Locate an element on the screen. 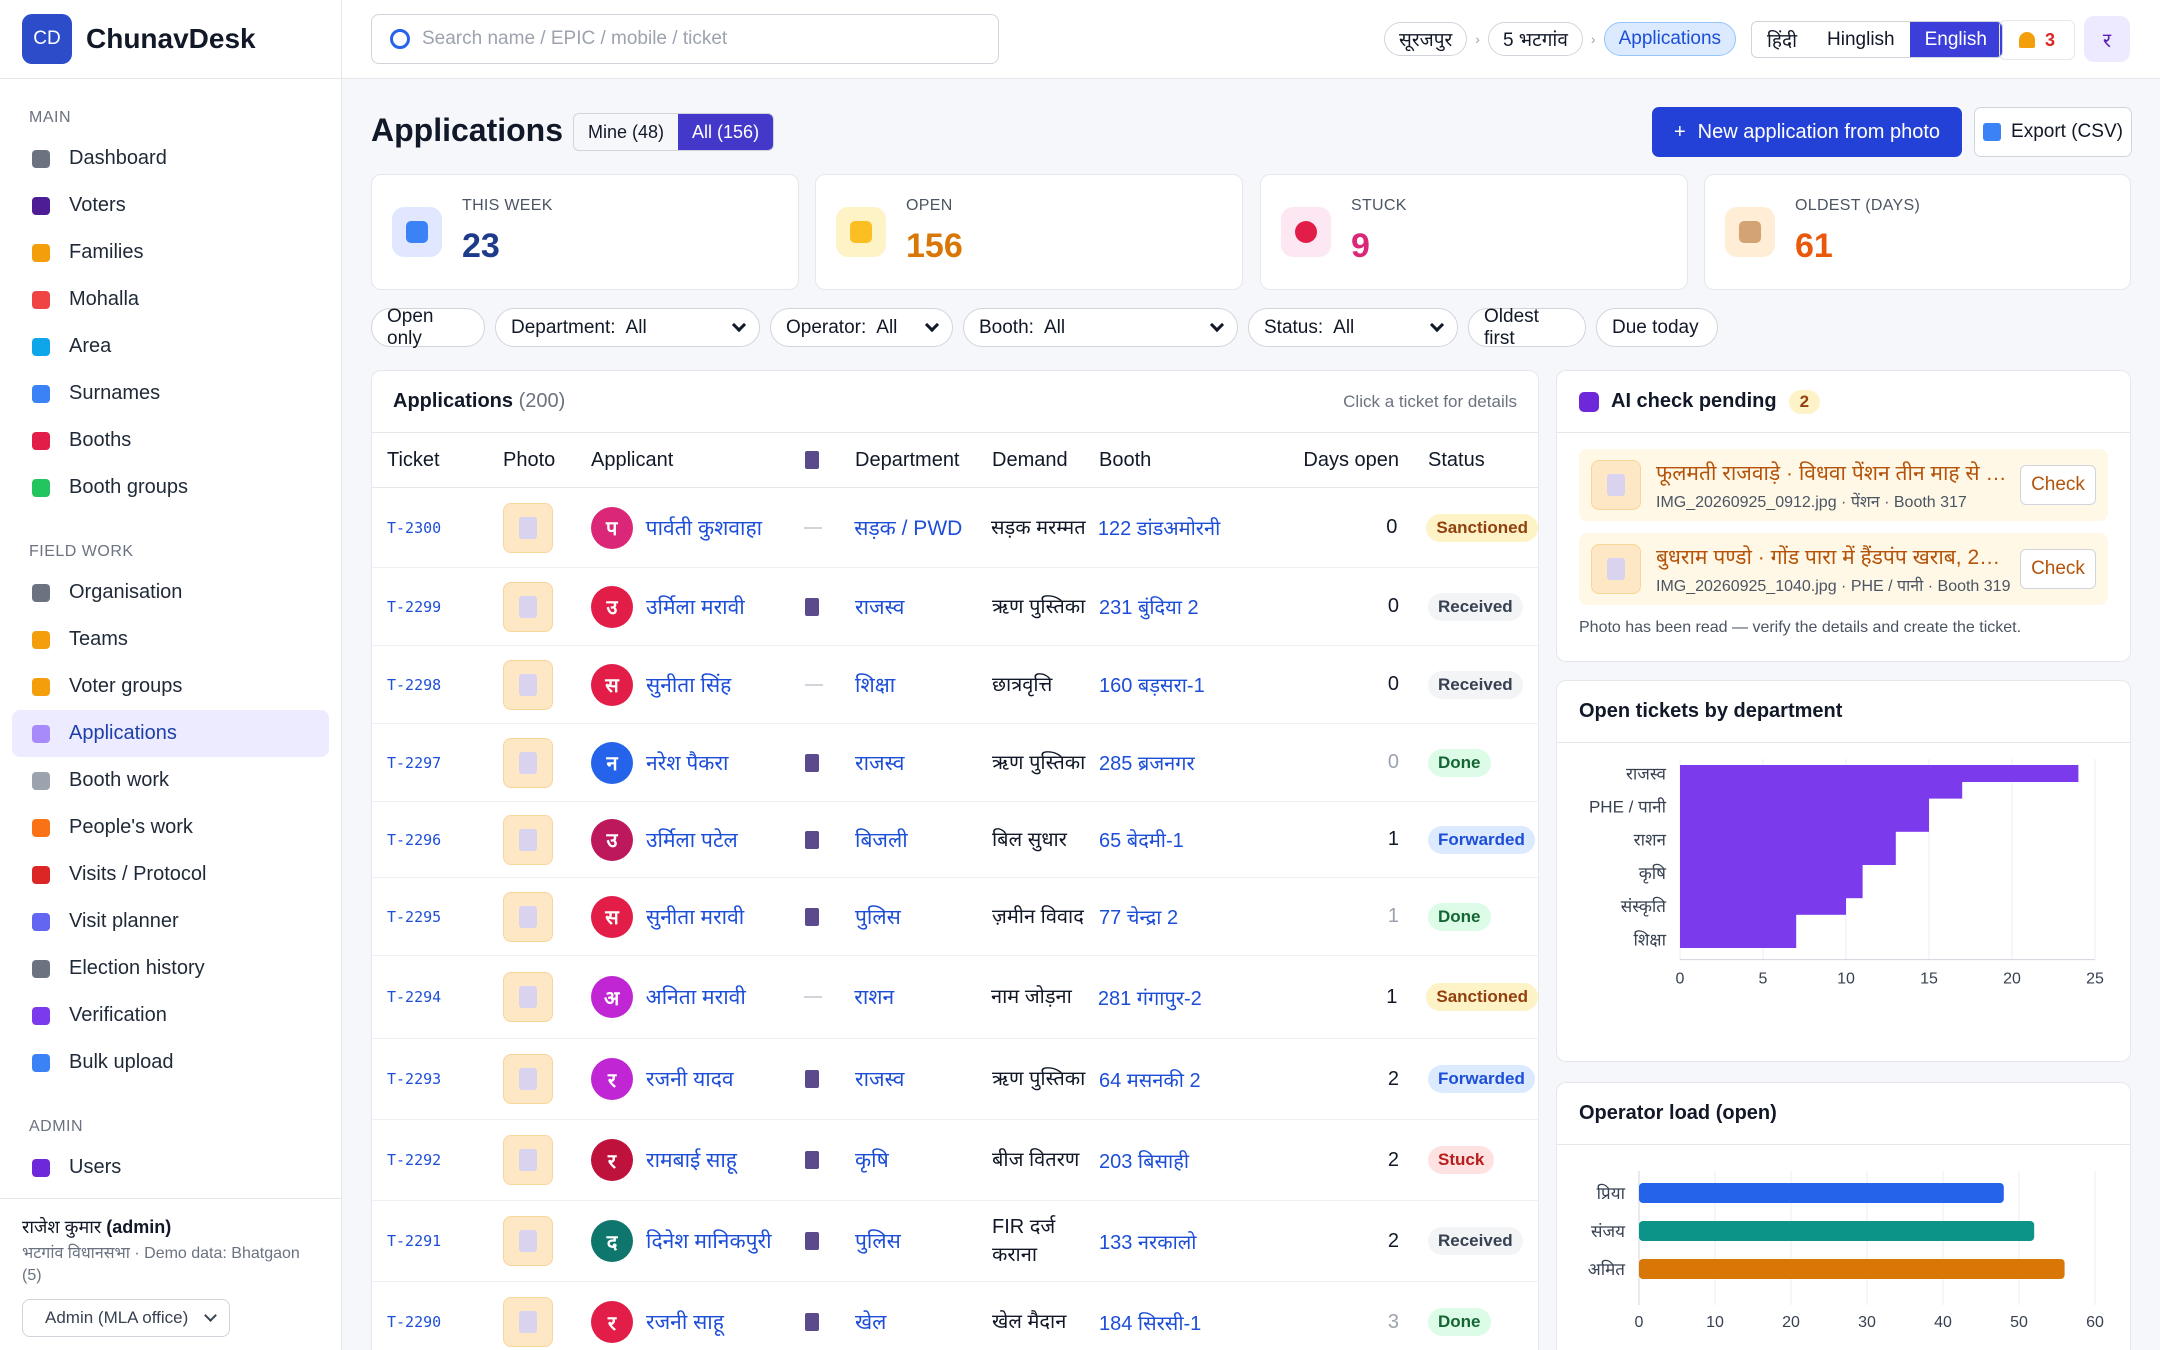  ticket-id: T-2294 is located at coordinates (437, 997).